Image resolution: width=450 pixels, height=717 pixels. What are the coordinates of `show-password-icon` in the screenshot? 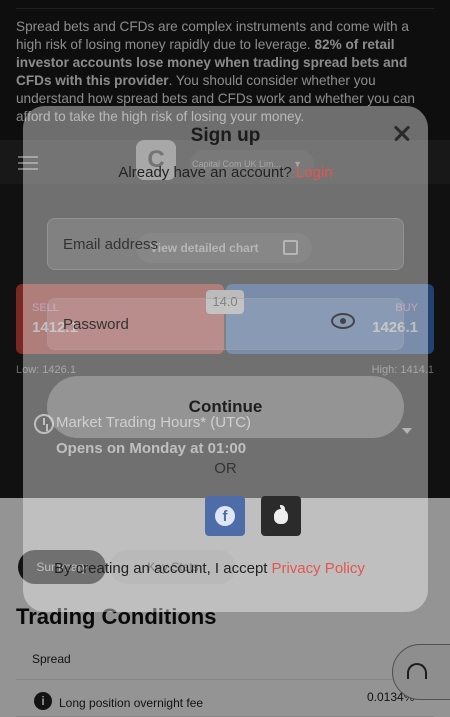 It's located at (343, 321).